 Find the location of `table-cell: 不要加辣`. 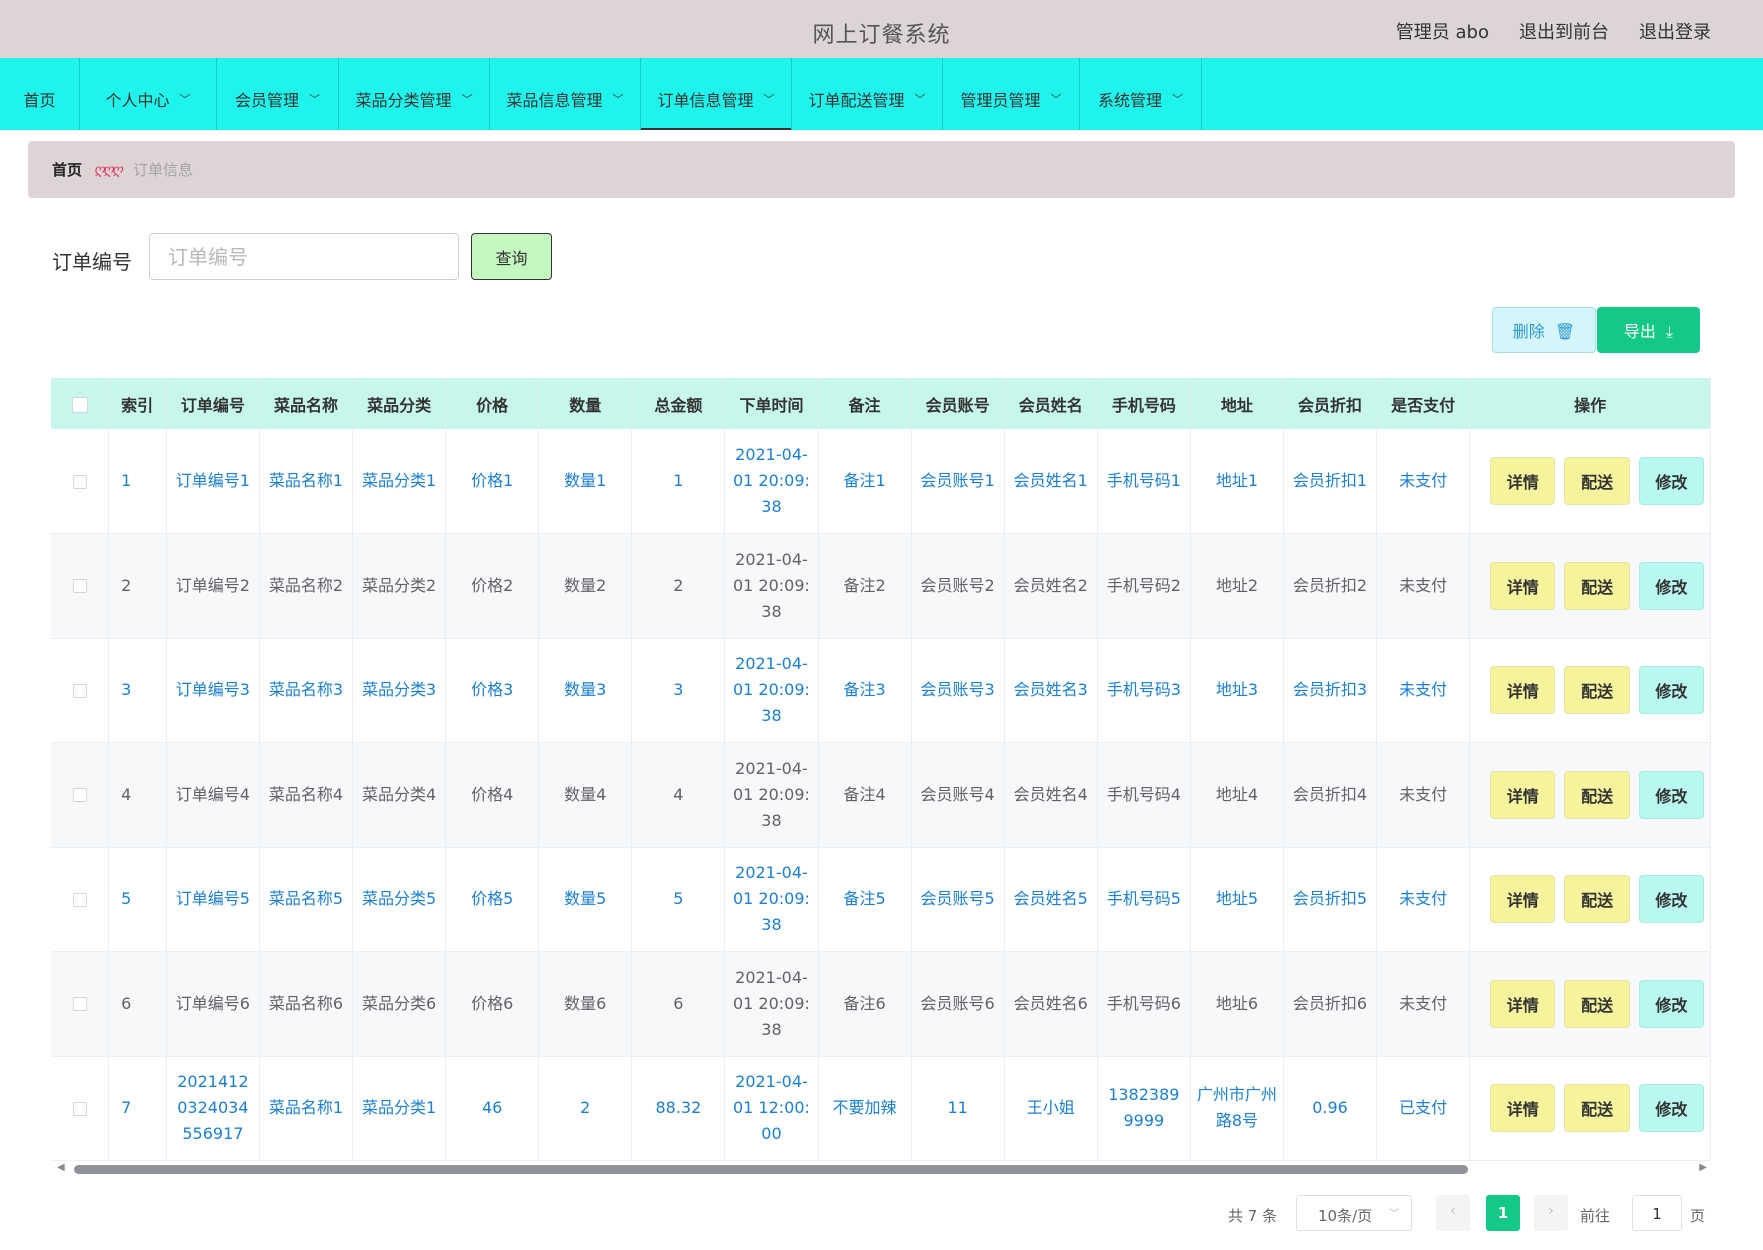

table-cell: 不要加辣 is located at coordinates (865, 1108).